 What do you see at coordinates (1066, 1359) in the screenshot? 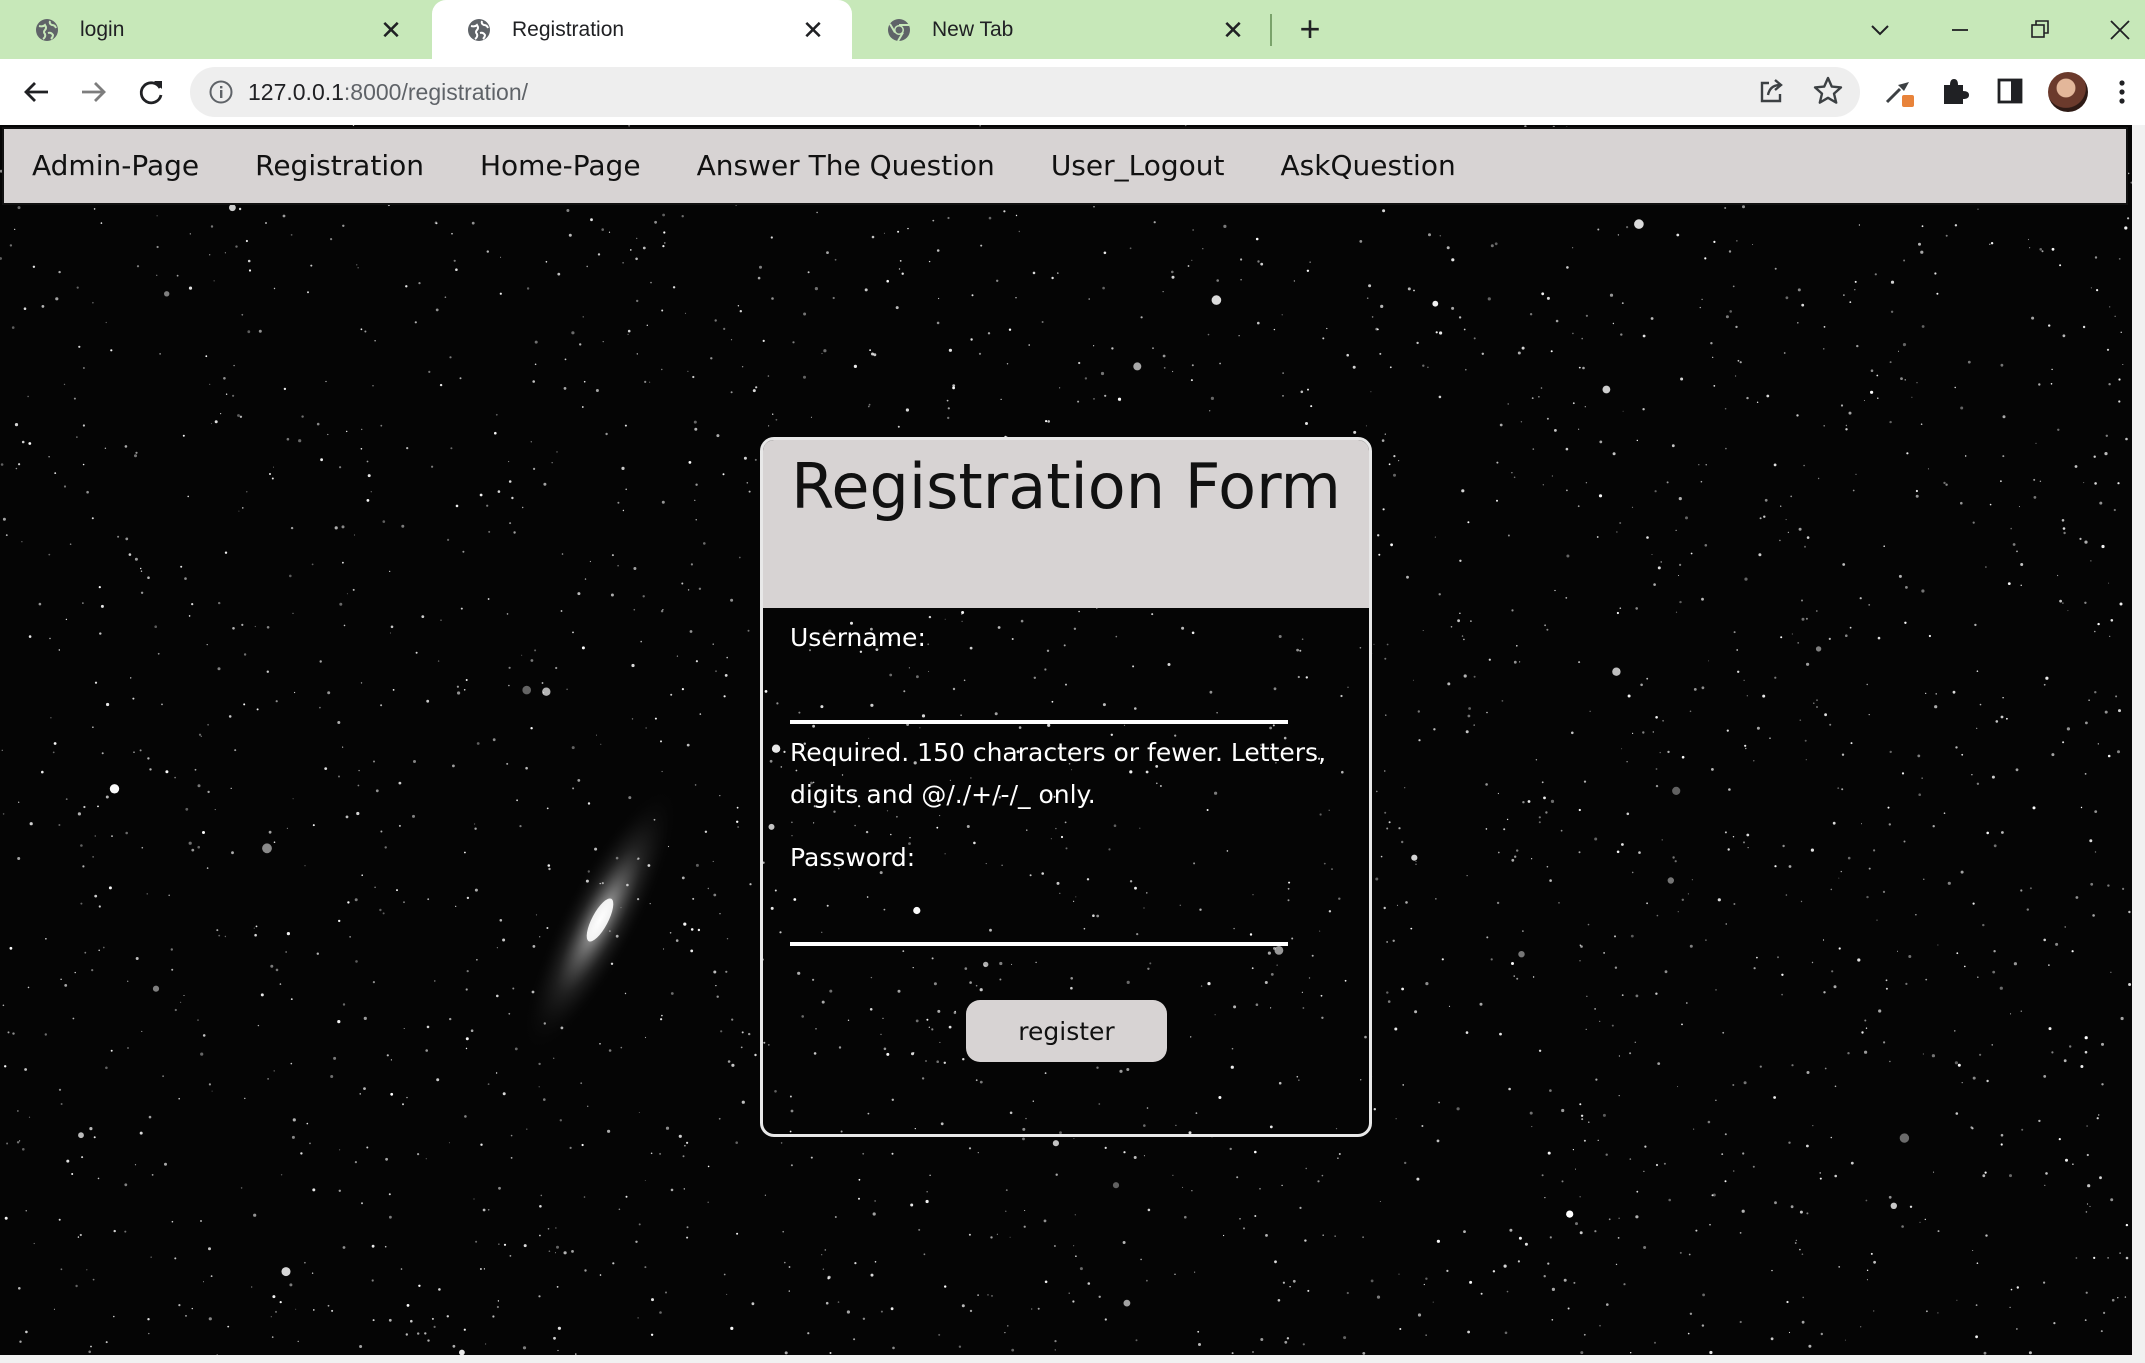
I see `bottom-edge` at bounding box center [1066, 1359].